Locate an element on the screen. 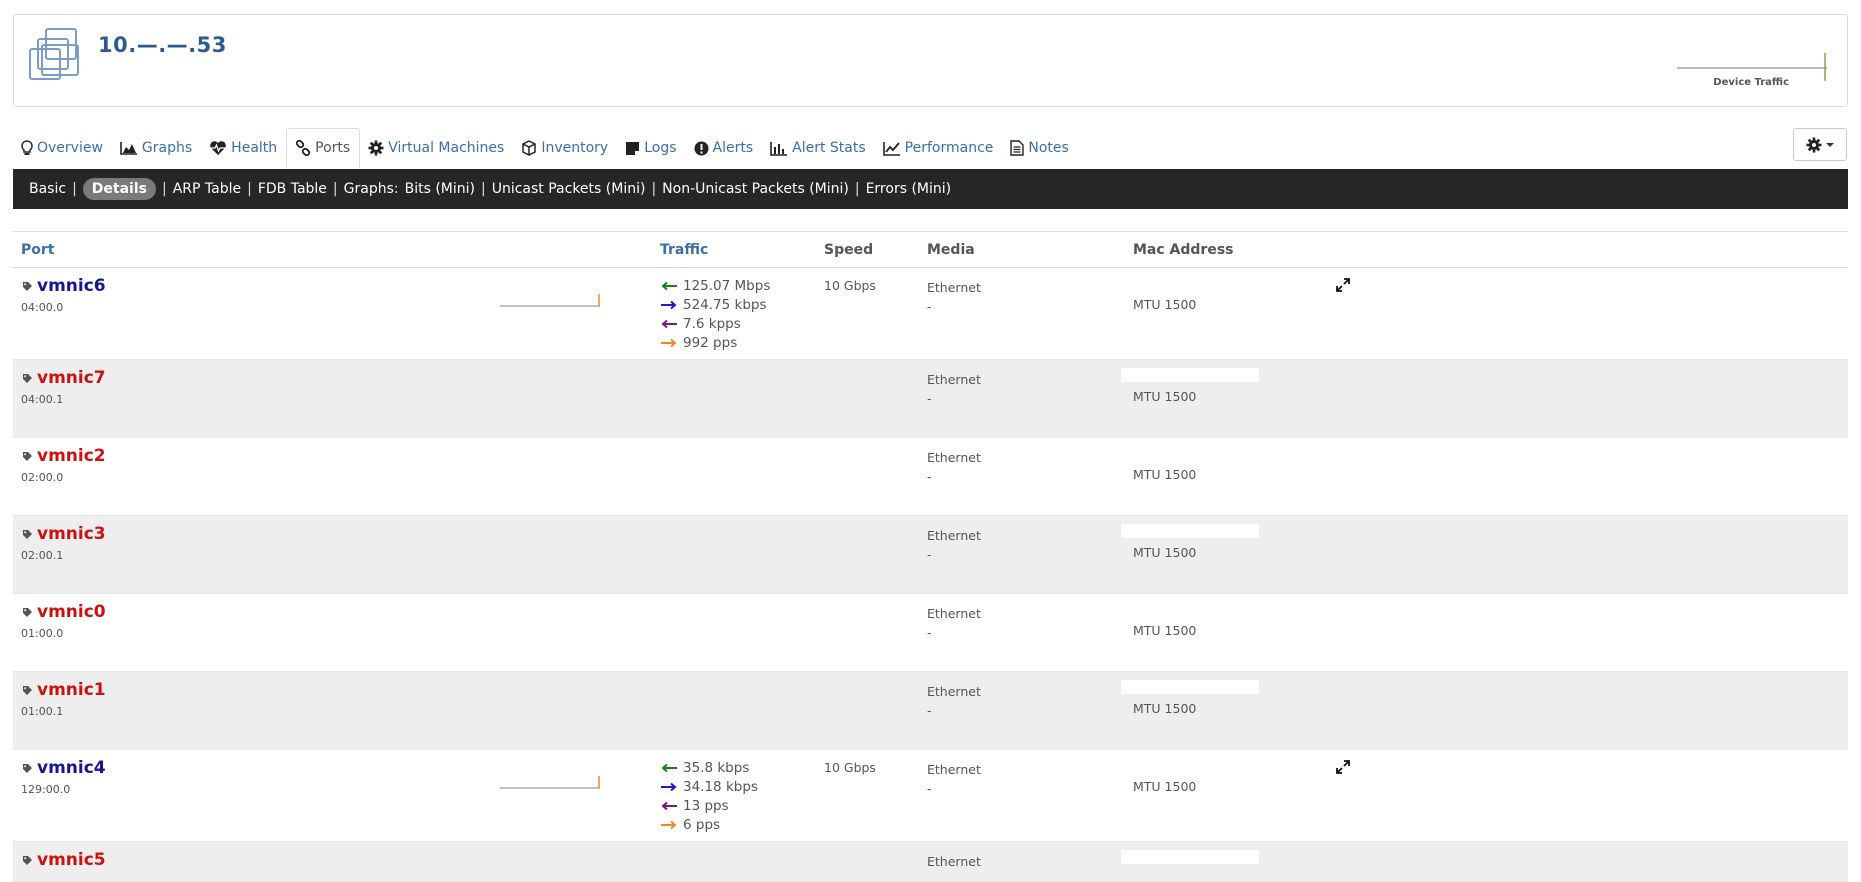  tab-label: Health is located at coordinates (254, 148).